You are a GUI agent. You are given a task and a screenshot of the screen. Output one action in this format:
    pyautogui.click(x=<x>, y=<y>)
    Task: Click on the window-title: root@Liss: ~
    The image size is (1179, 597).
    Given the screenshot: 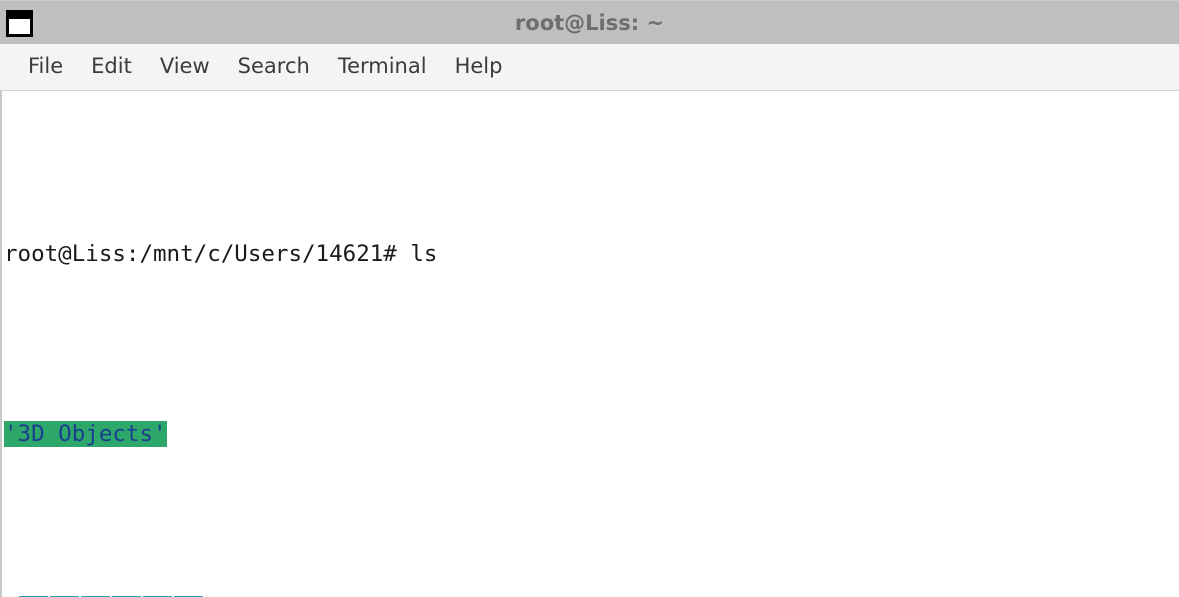 What is the action you would take?
    pyautogui.click(x=589, y=22)
    